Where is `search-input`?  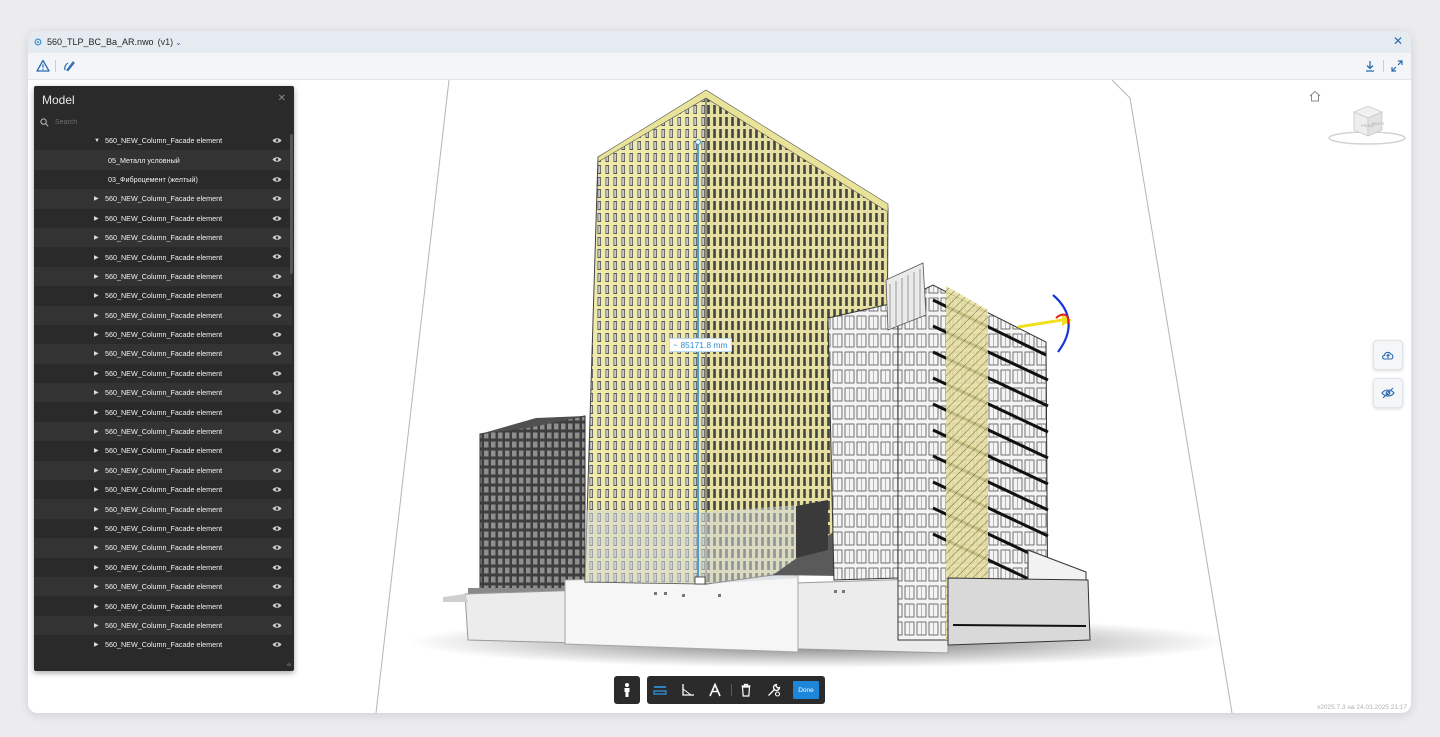 search-input is located at coordinates (155, 122).